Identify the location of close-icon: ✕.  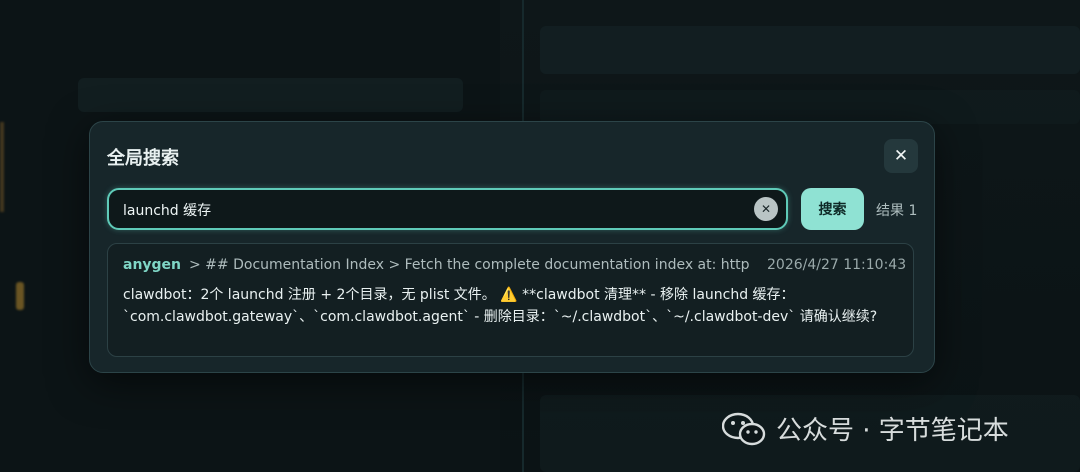
(901, 156).